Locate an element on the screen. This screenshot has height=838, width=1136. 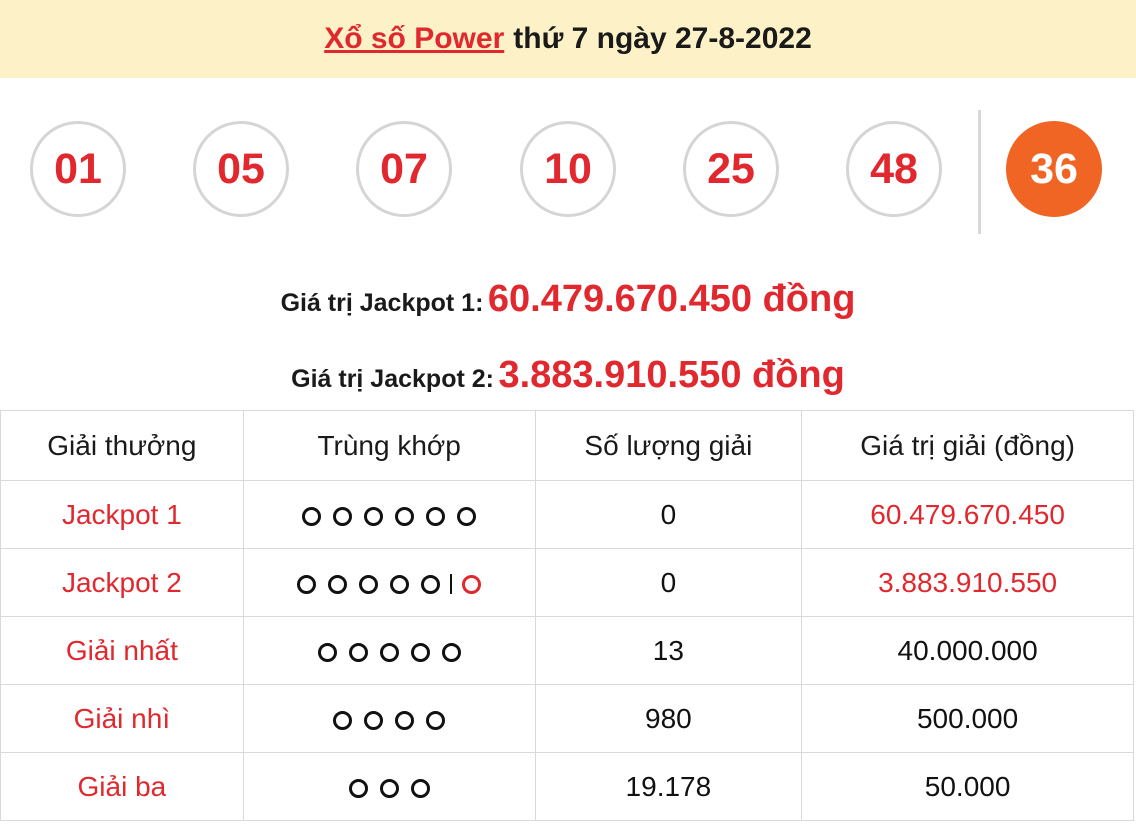
power-separator is located at coordinates (979, 172).